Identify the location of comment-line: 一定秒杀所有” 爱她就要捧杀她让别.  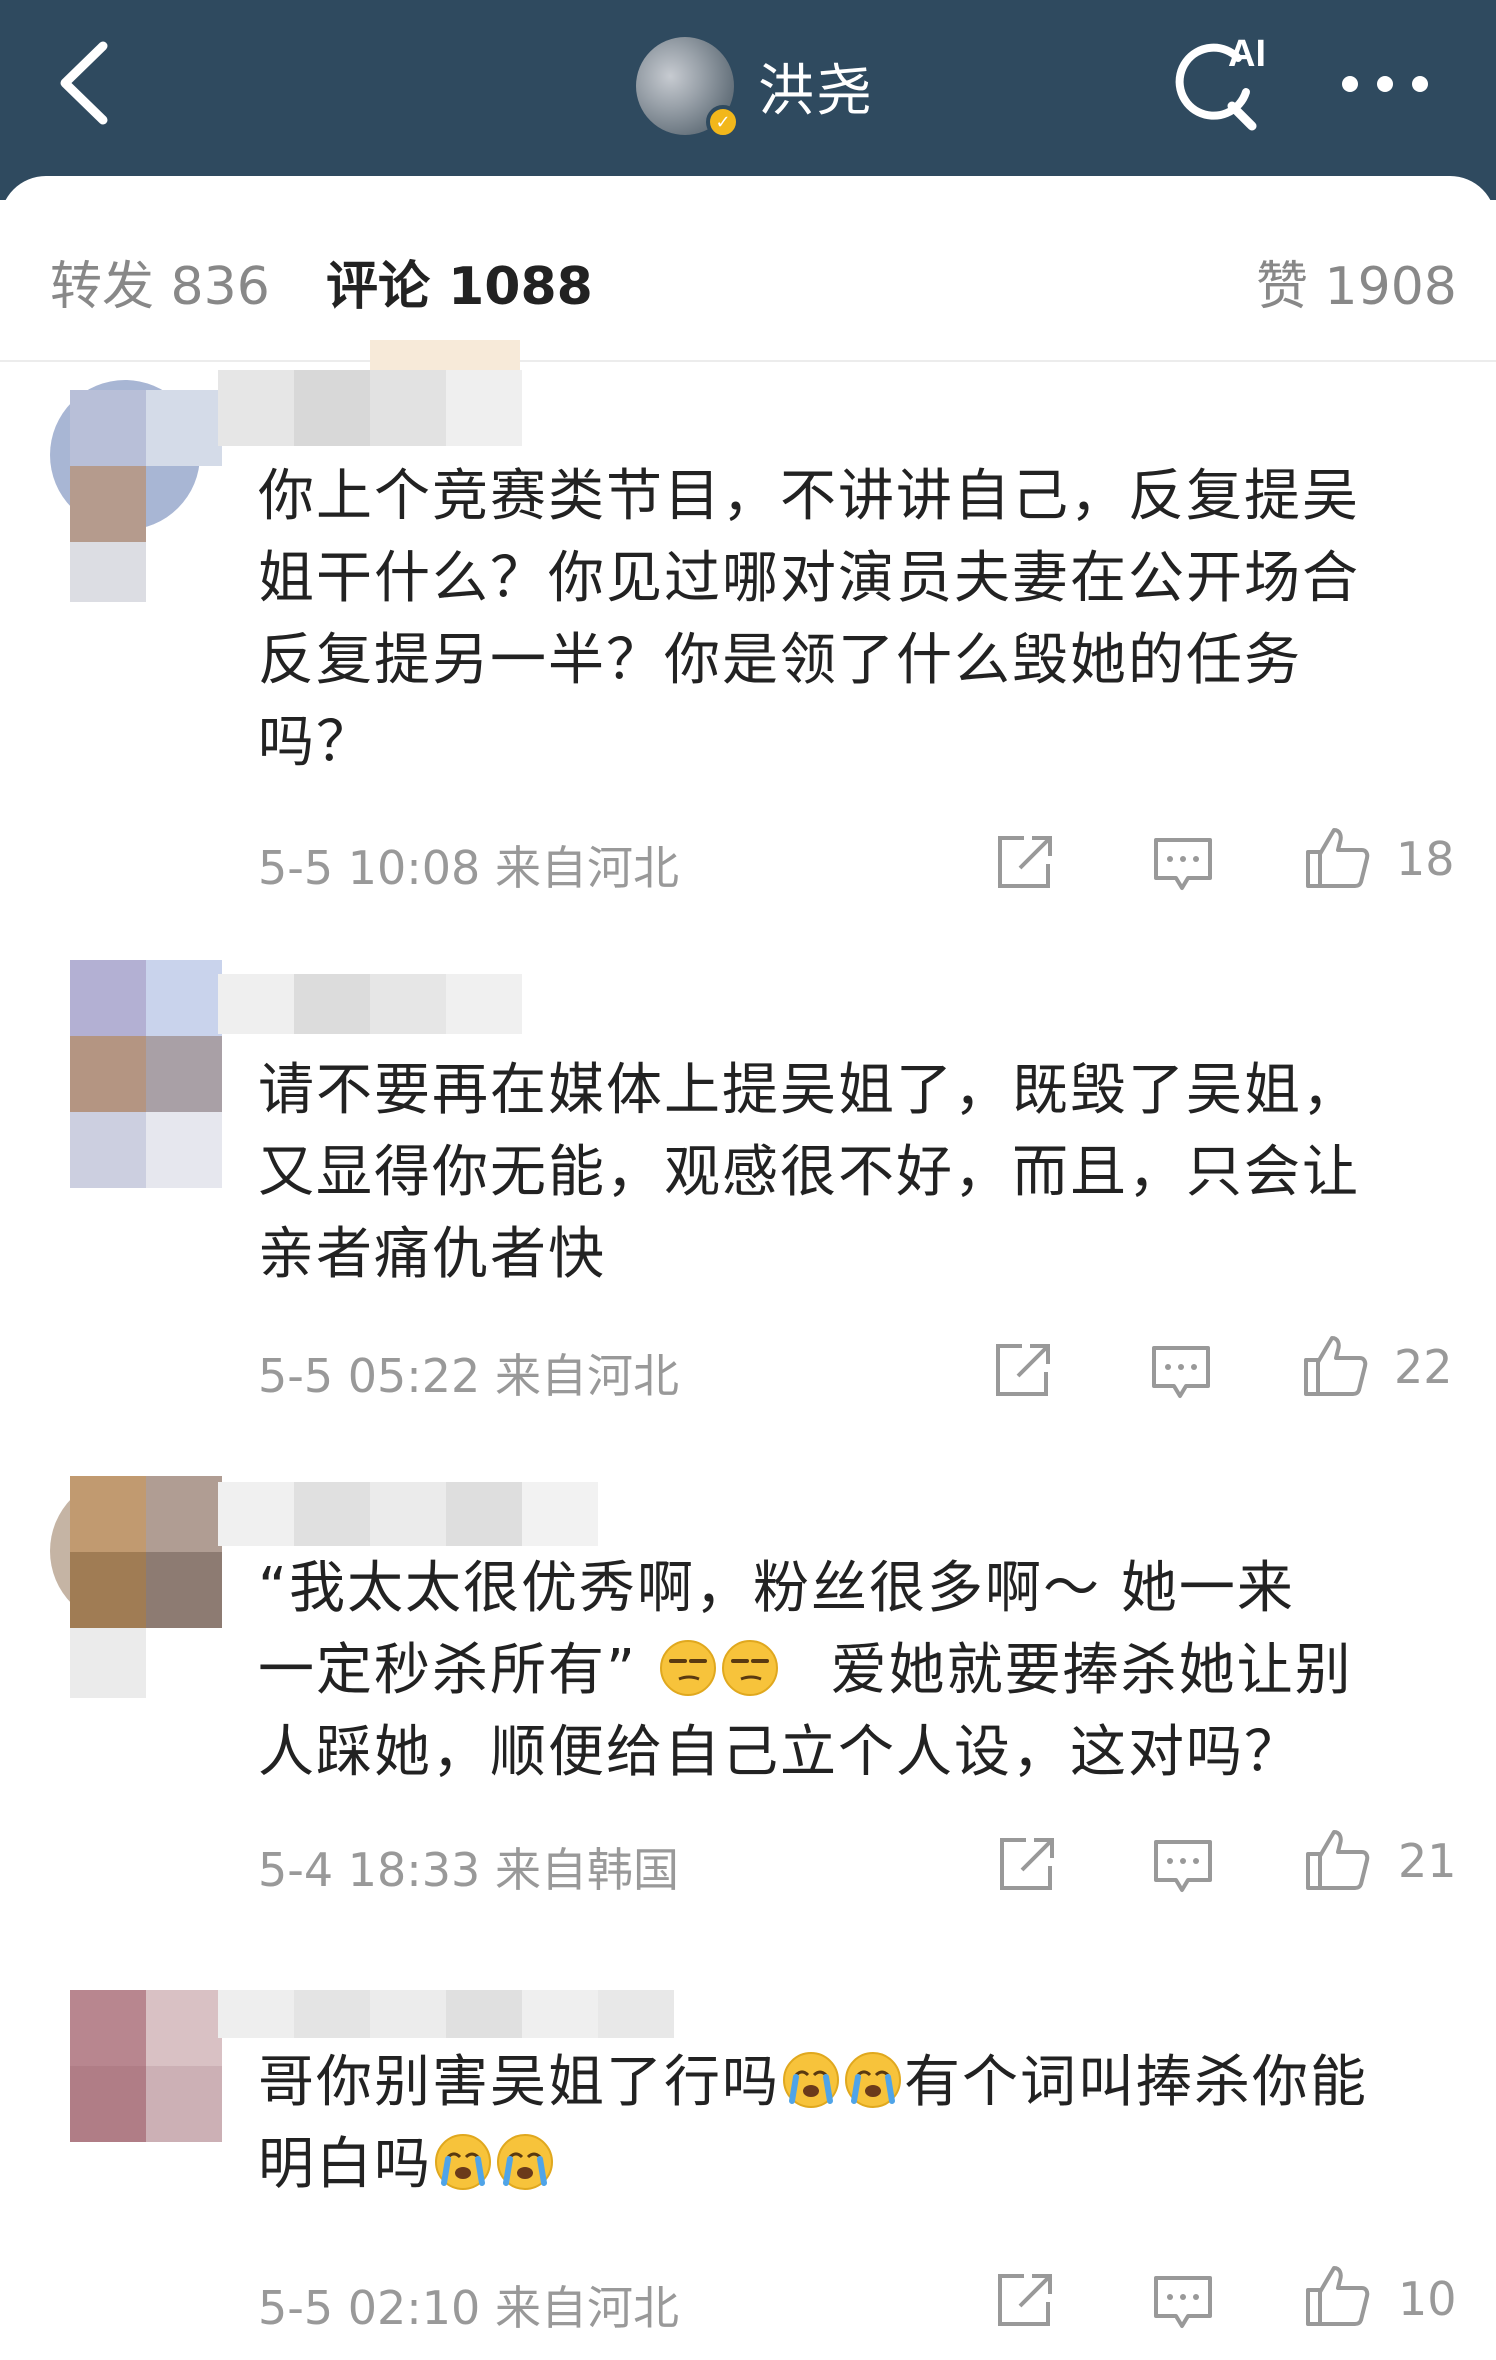
(858, 1671).